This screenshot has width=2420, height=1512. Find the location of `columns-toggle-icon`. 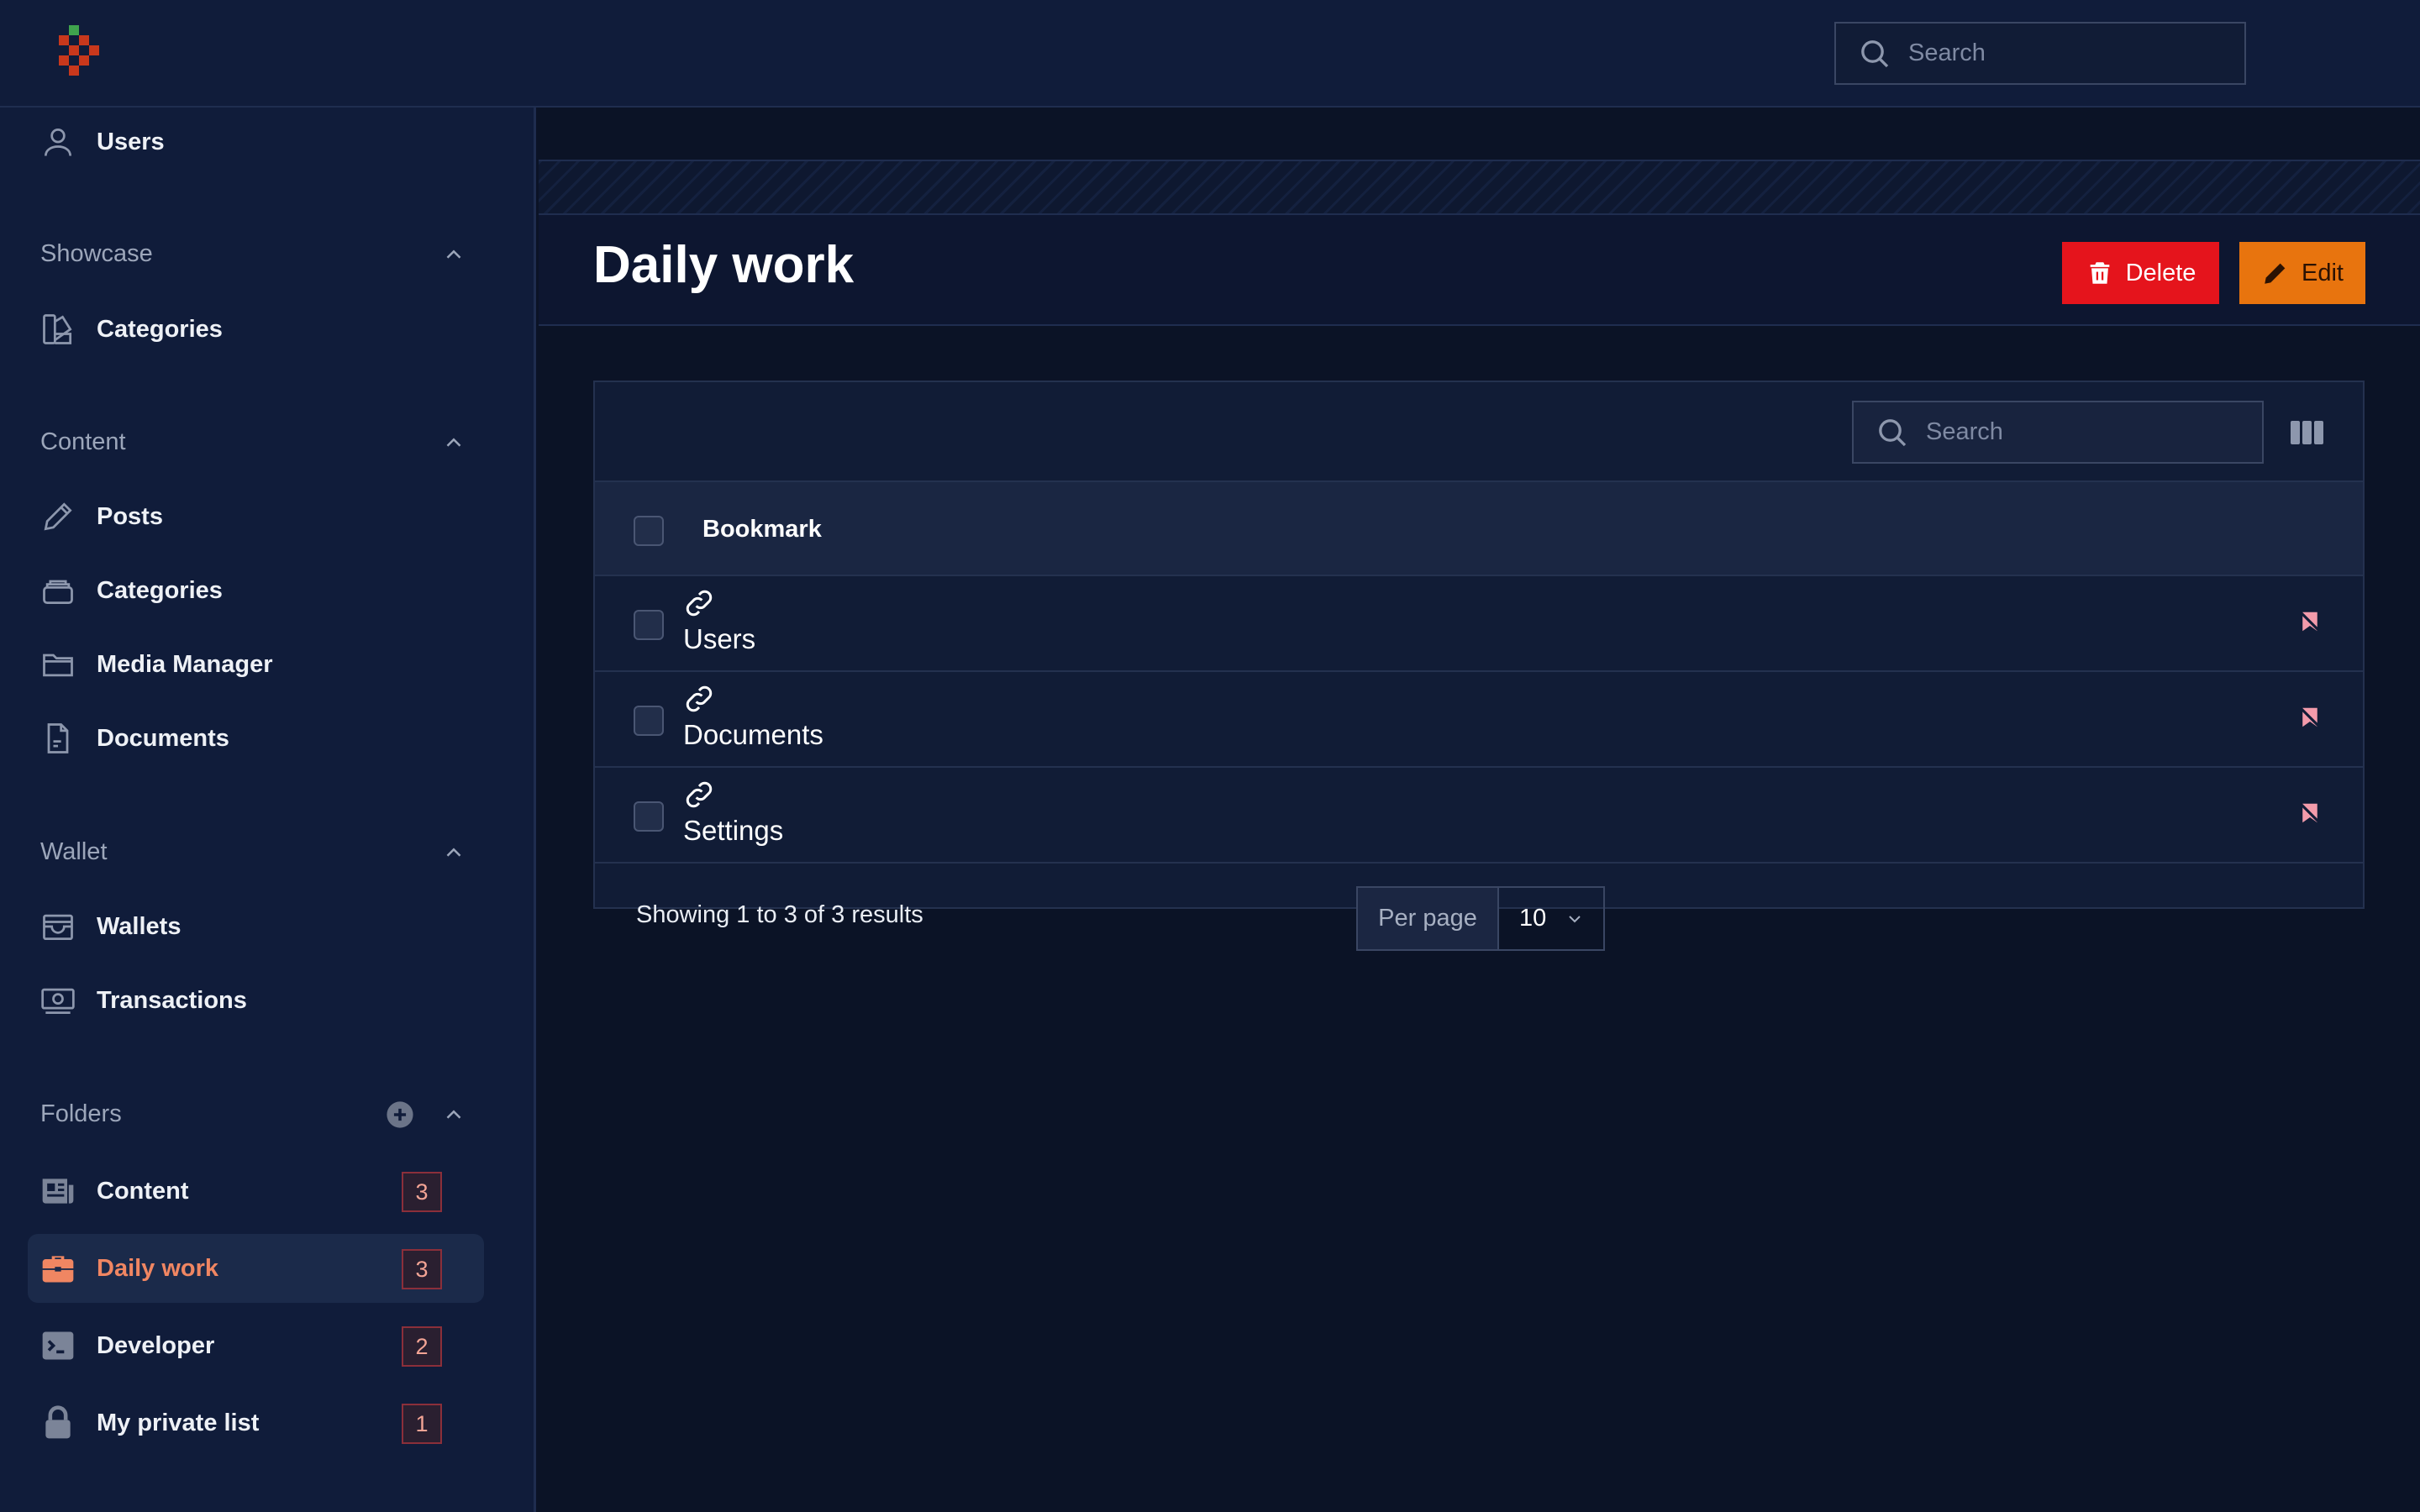

columns-toggle-icon is located at coordinates (2307, 432).